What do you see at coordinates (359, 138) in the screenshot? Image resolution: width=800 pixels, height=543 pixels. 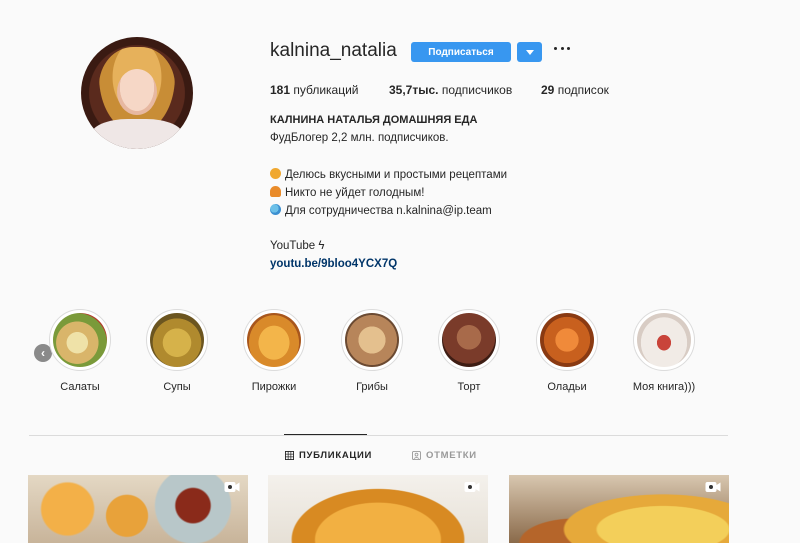 I see `bio-line: ФудБлогер 2,2 млн. подписчиков.` at bounding box center [359, 138].